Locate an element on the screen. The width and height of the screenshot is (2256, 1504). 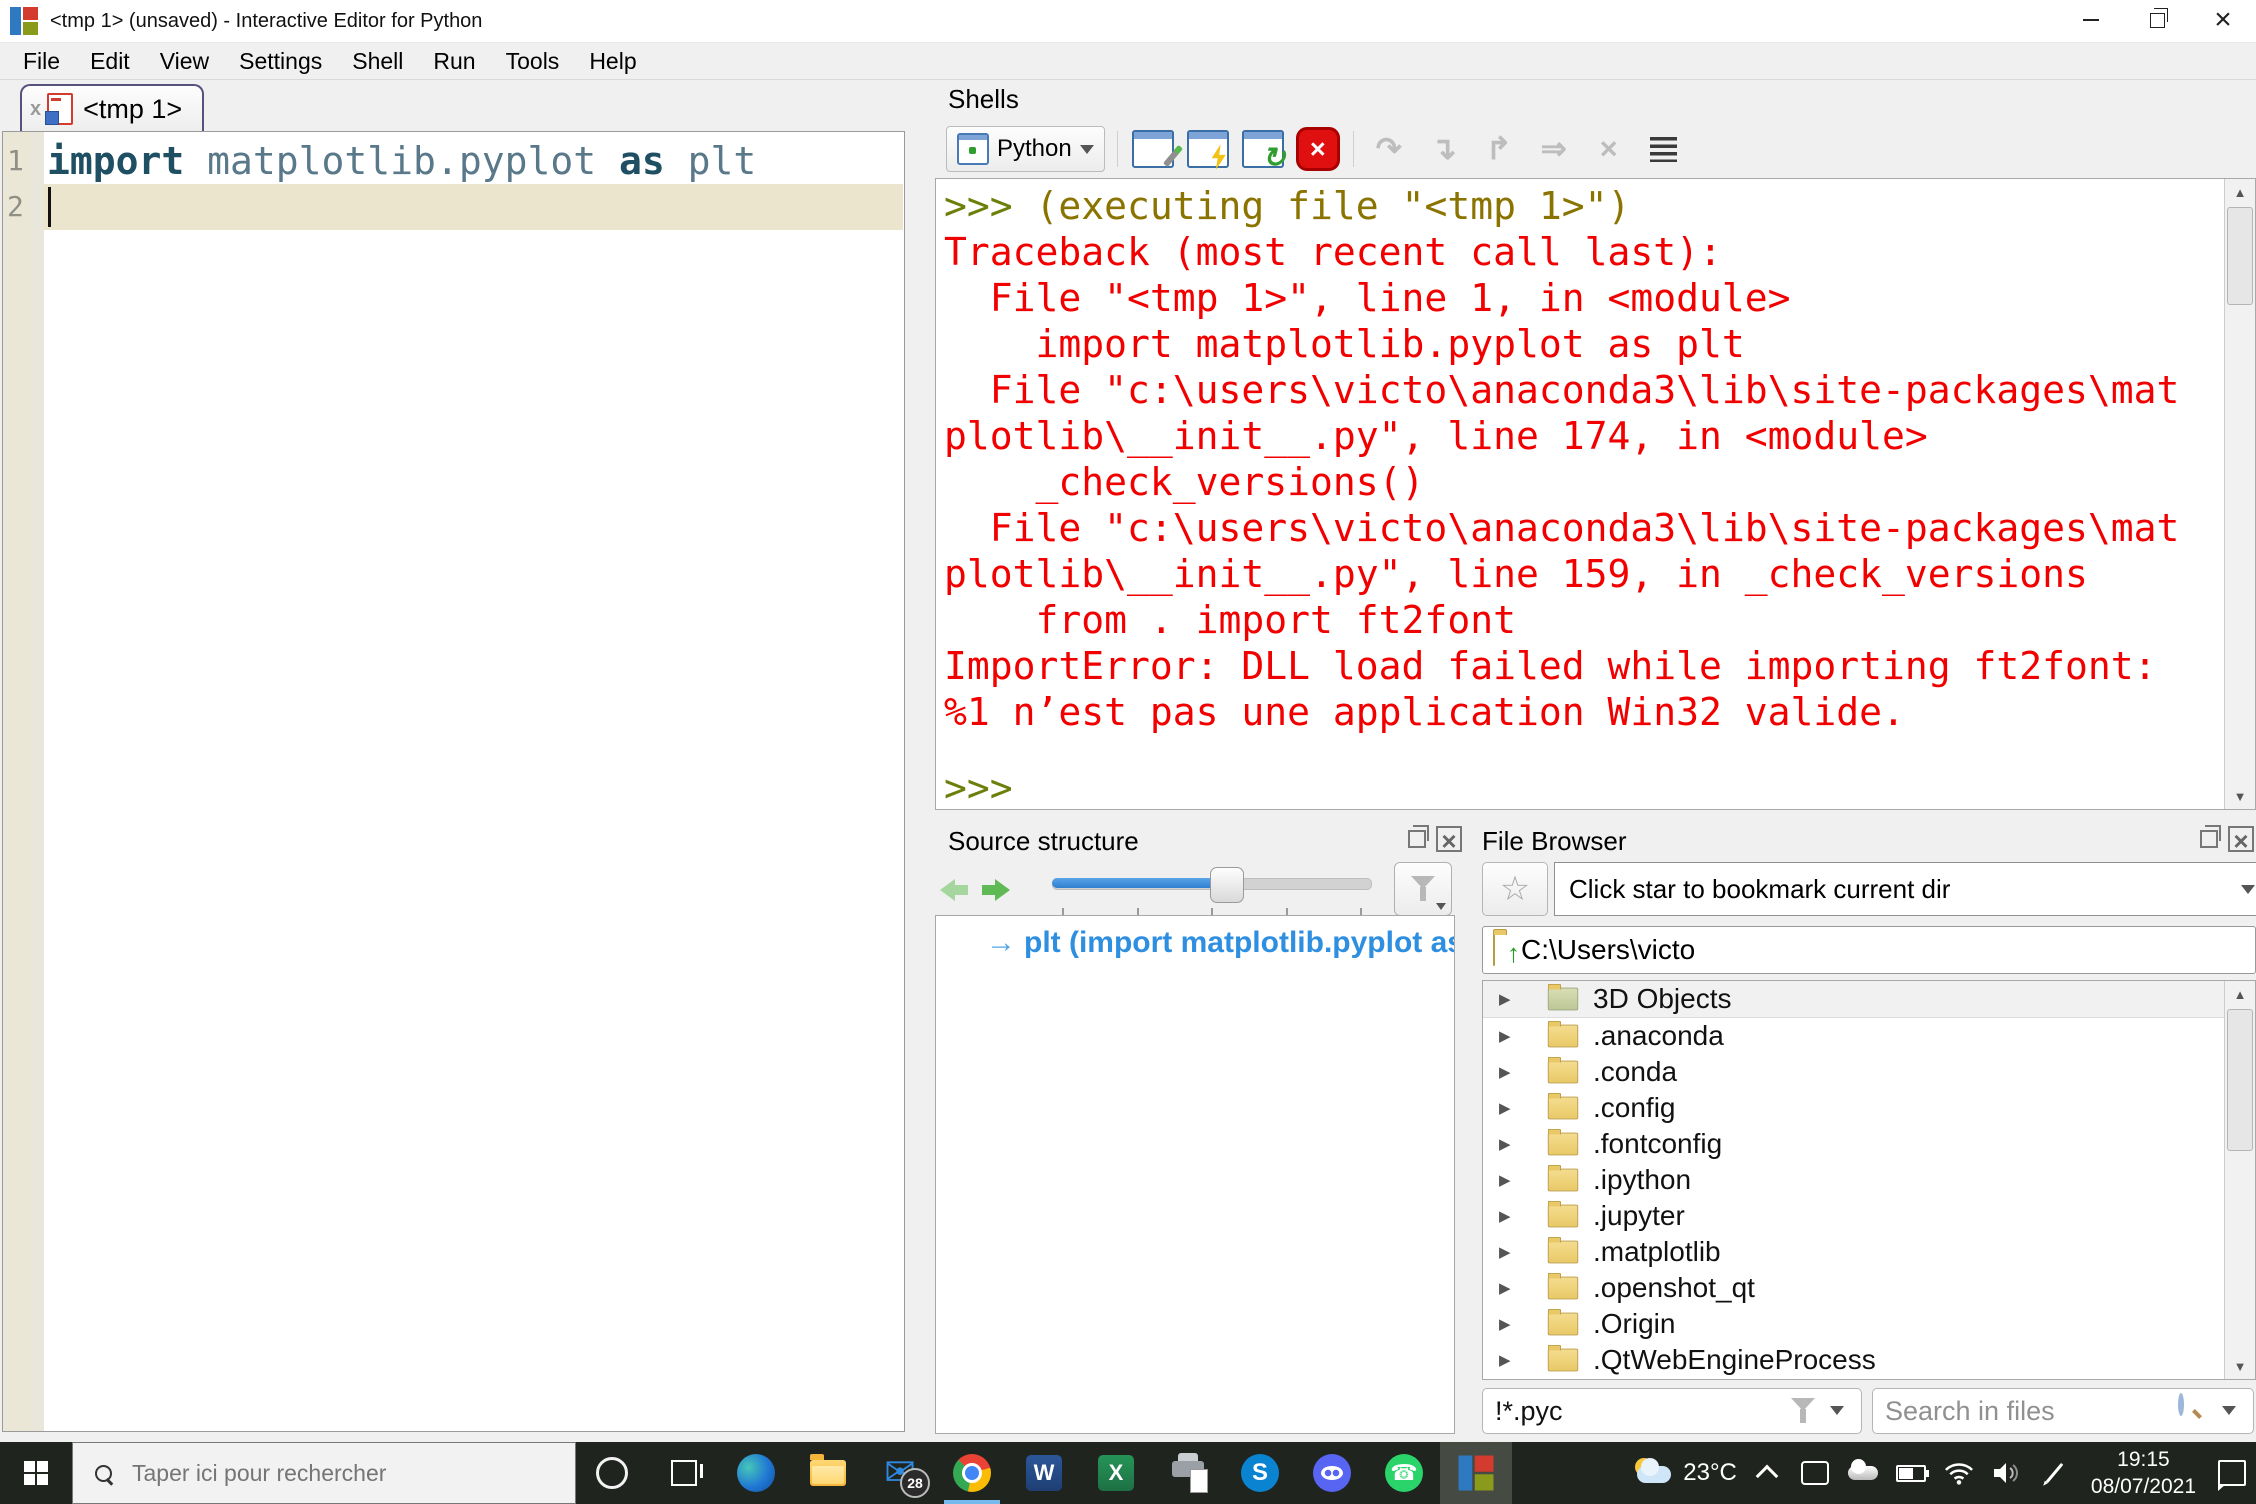
edge-button is located at coordinates (756, 1473).